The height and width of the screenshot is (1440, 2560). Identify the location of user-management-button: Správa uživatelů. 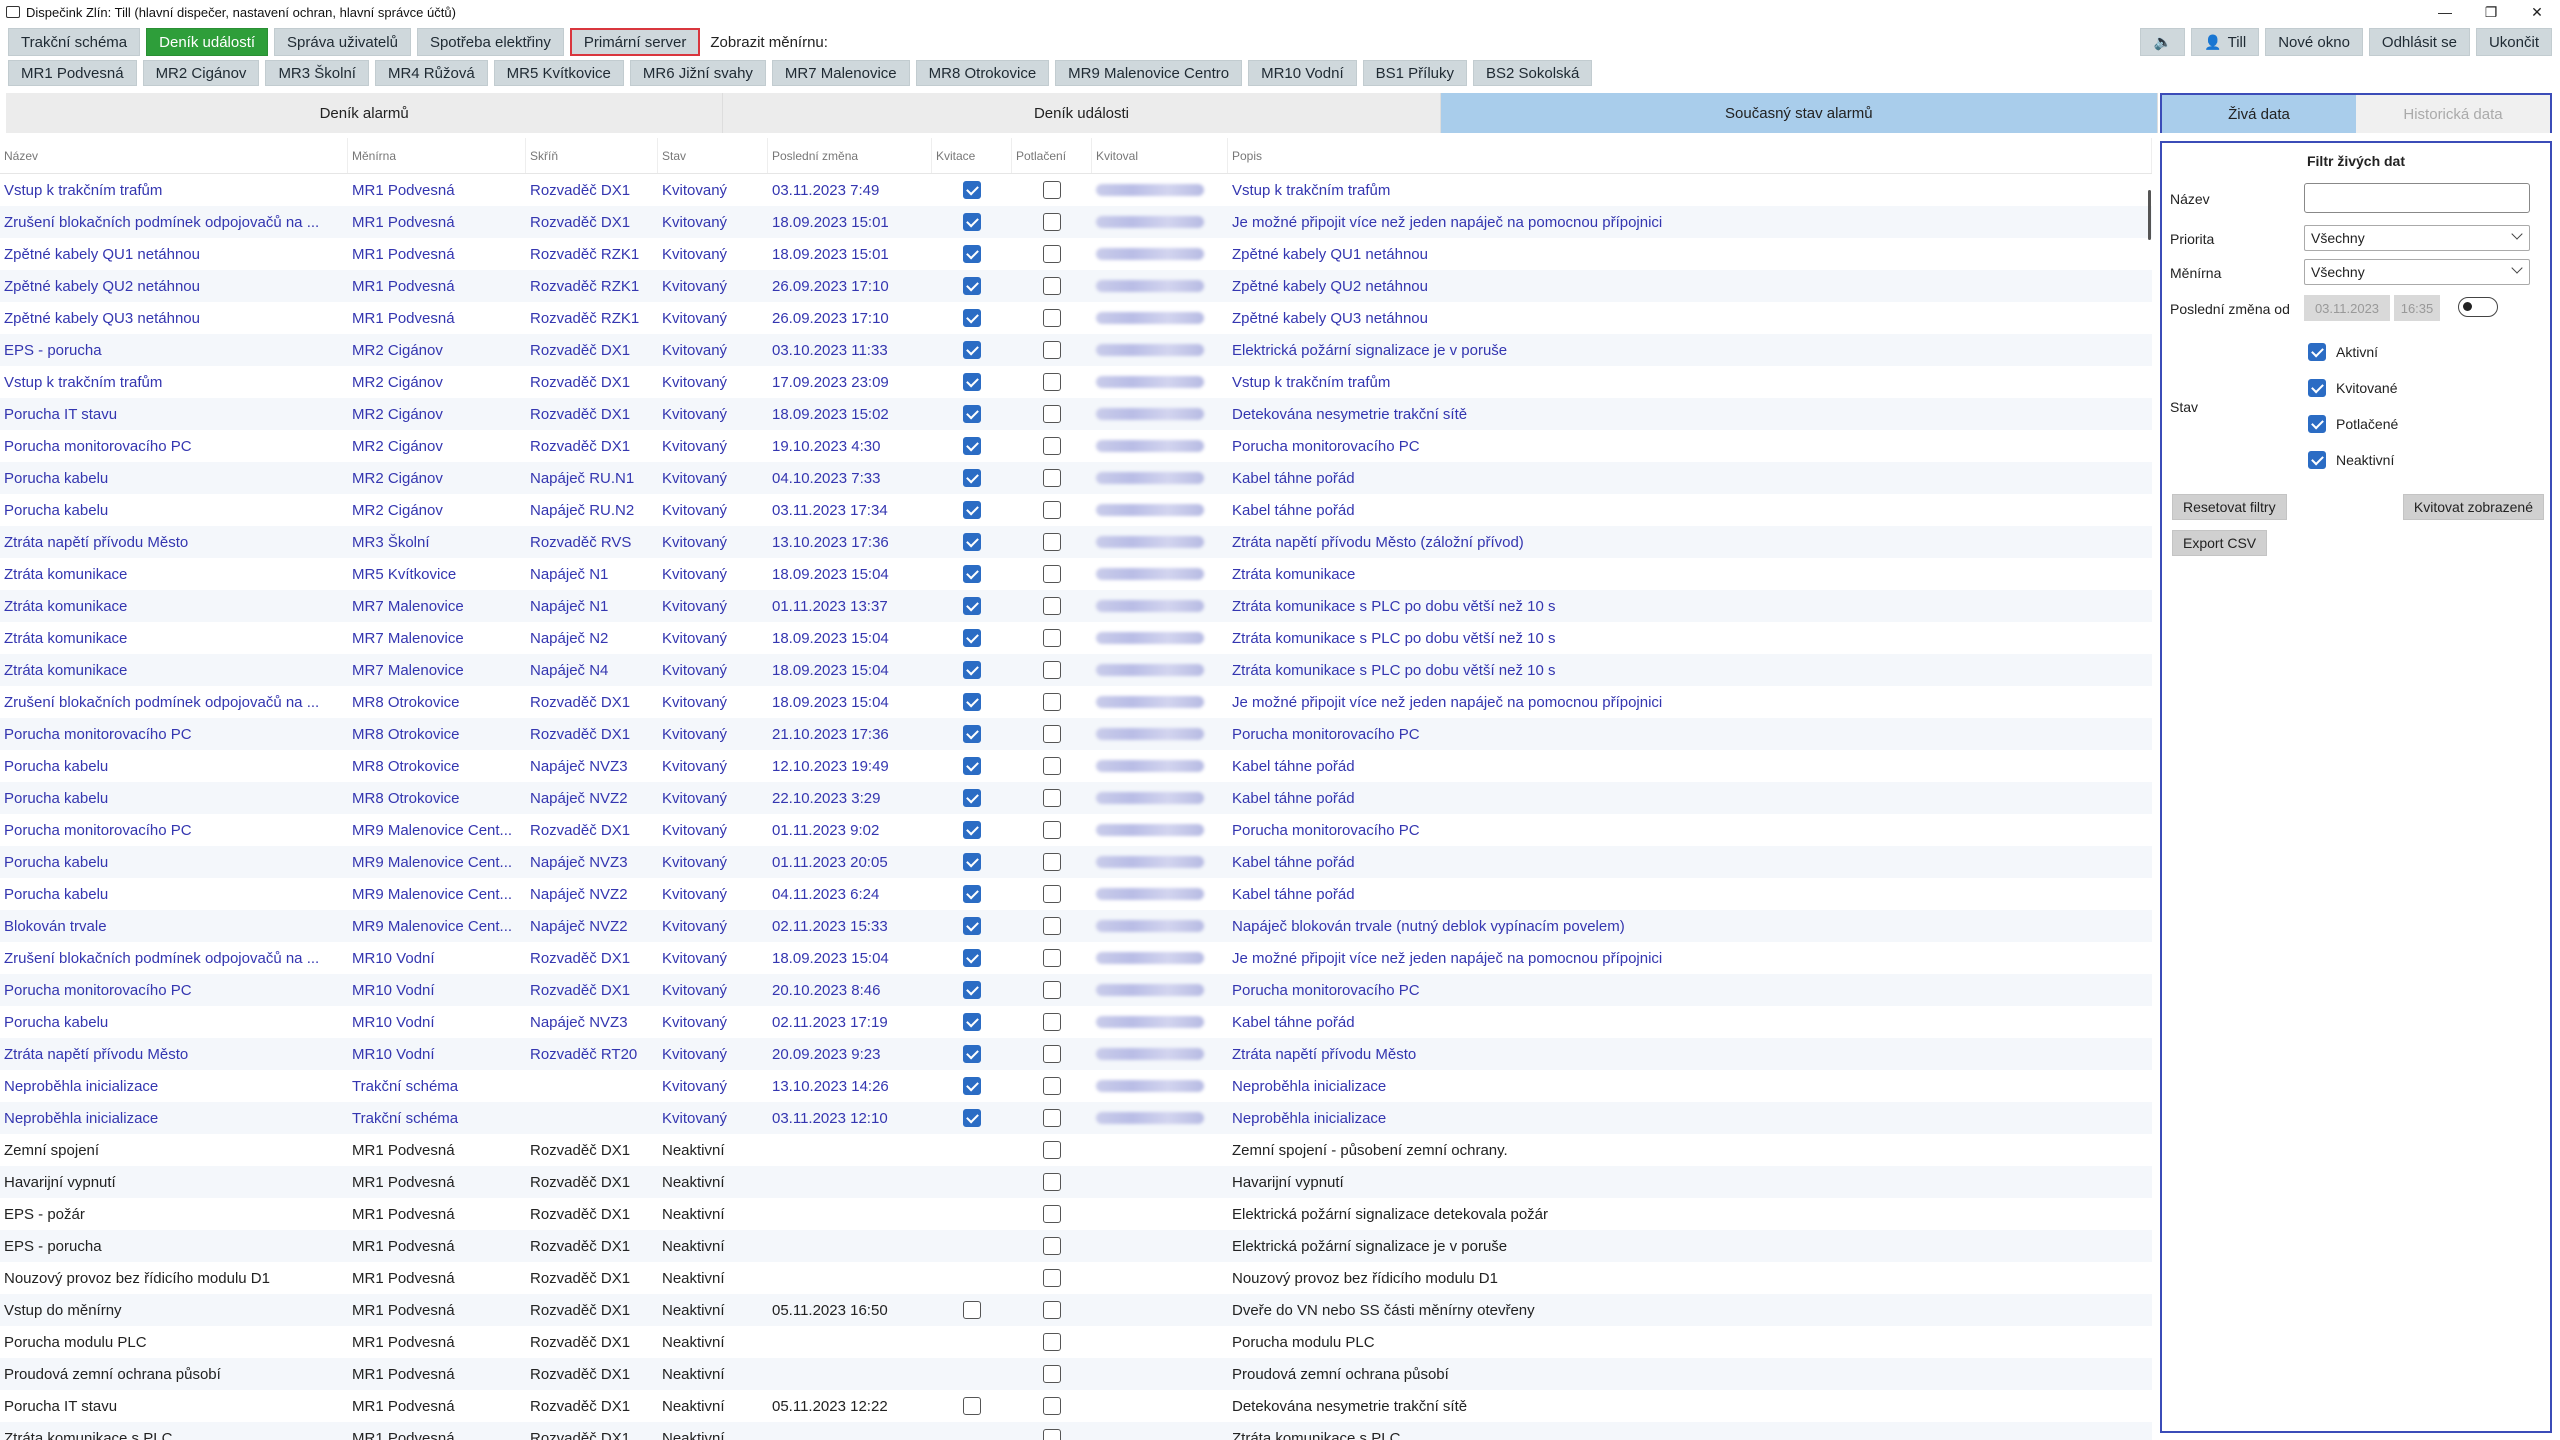
(342, 42).